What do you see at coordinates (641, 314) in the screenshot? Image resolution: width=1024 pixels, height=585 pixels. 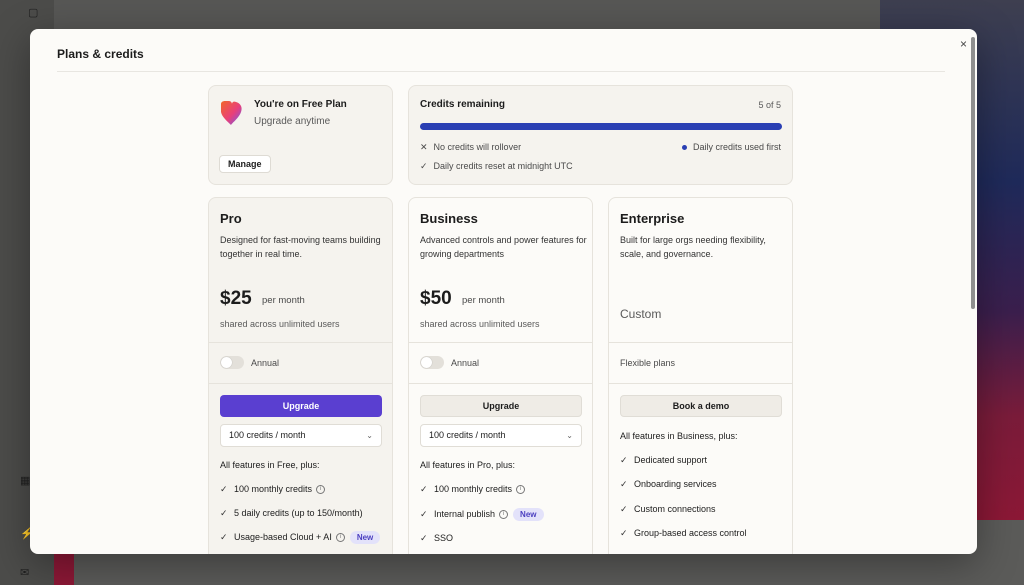 I see `tier-price: Custom` at bounding box center [641, 314].